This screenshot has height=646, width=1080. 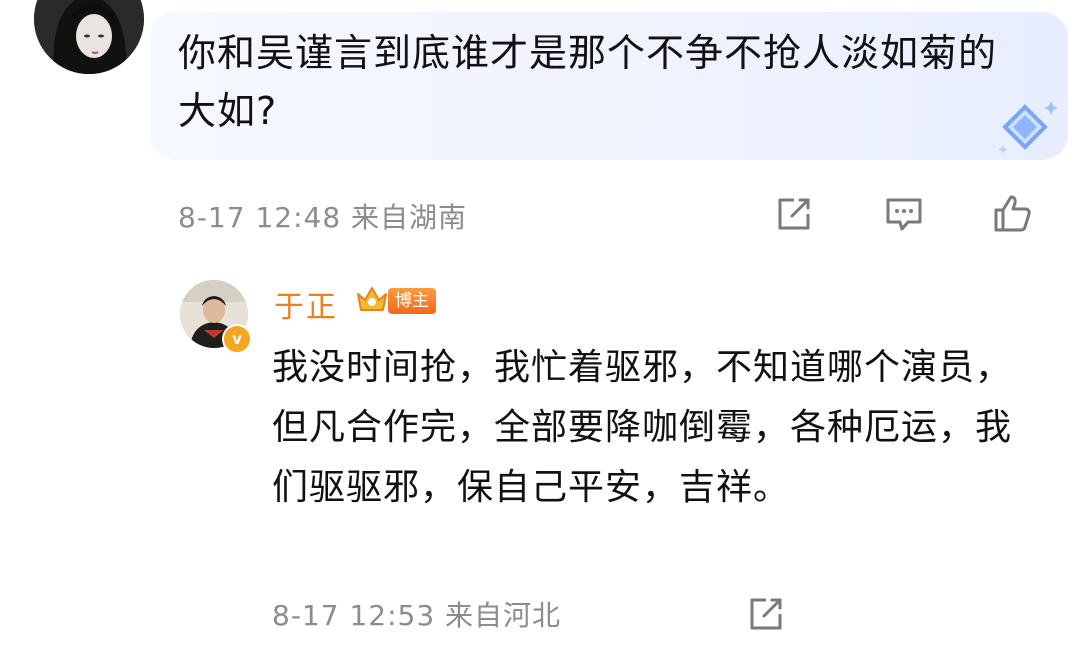 I want to click on comment-timestamp: 8-17 12:48, so click(x=260, y=217).